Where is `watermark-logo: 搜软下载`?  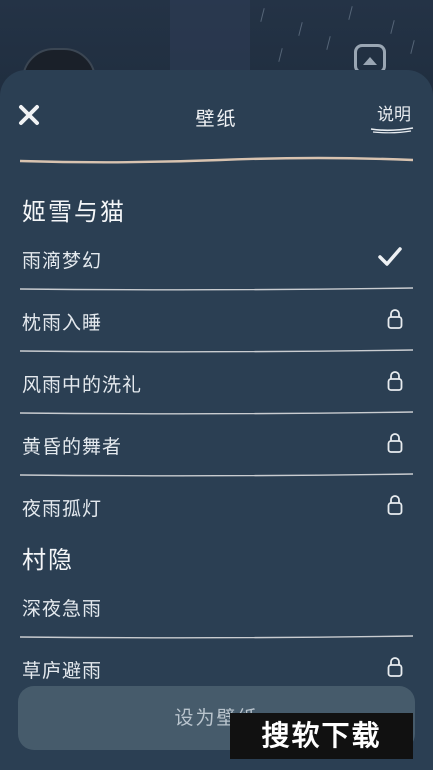
watermark-logo: 搜软下载 is located at coordinates (321, 736).